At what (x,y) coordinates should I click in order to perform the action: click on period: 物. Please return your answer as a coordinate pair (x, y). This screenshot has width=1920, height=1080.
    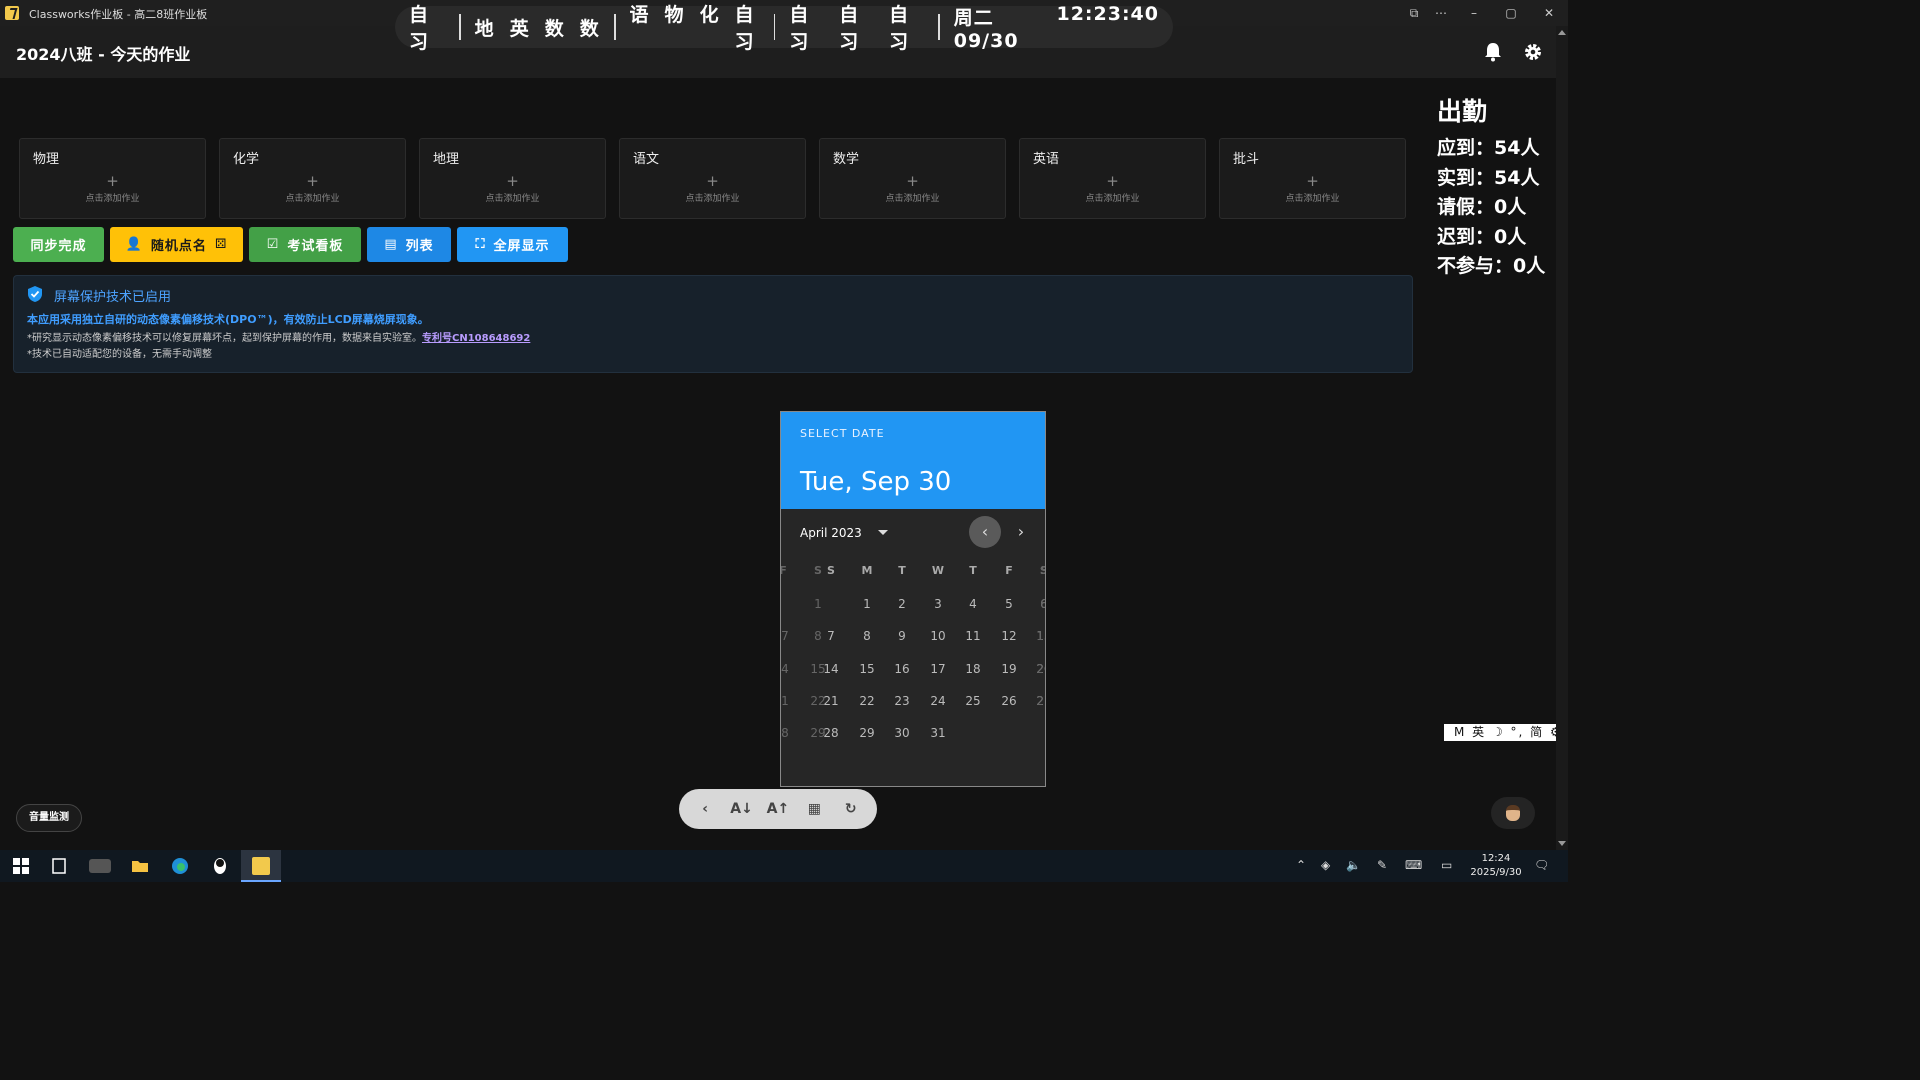
    Looking at the image, I should click on (674, 15).